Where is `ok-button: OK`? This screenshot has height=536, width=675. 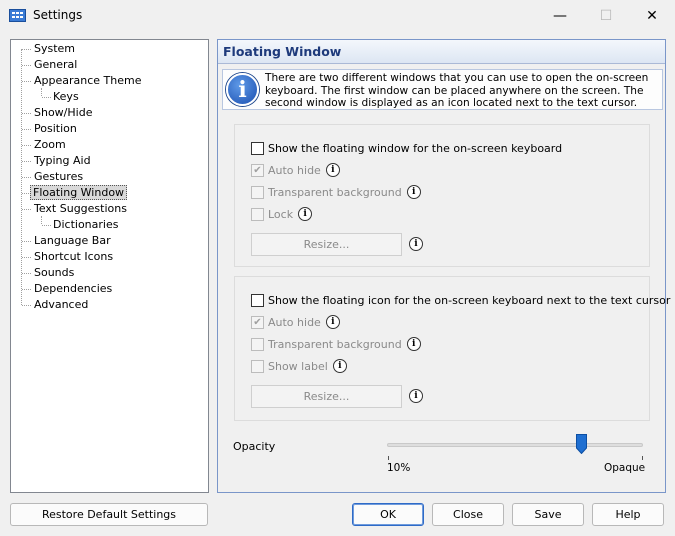
ok-button: OK is located at coordinates (388, 514).